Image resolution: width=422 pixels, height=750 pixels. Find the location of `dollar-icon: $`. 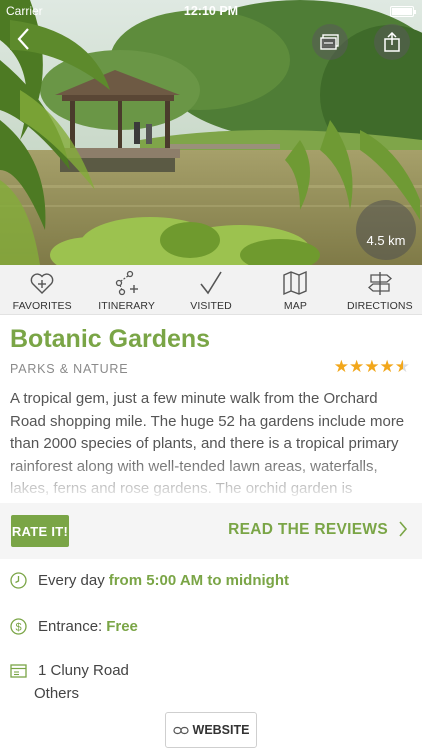

dollar-icon: $ is located at coordinates (18, 626).